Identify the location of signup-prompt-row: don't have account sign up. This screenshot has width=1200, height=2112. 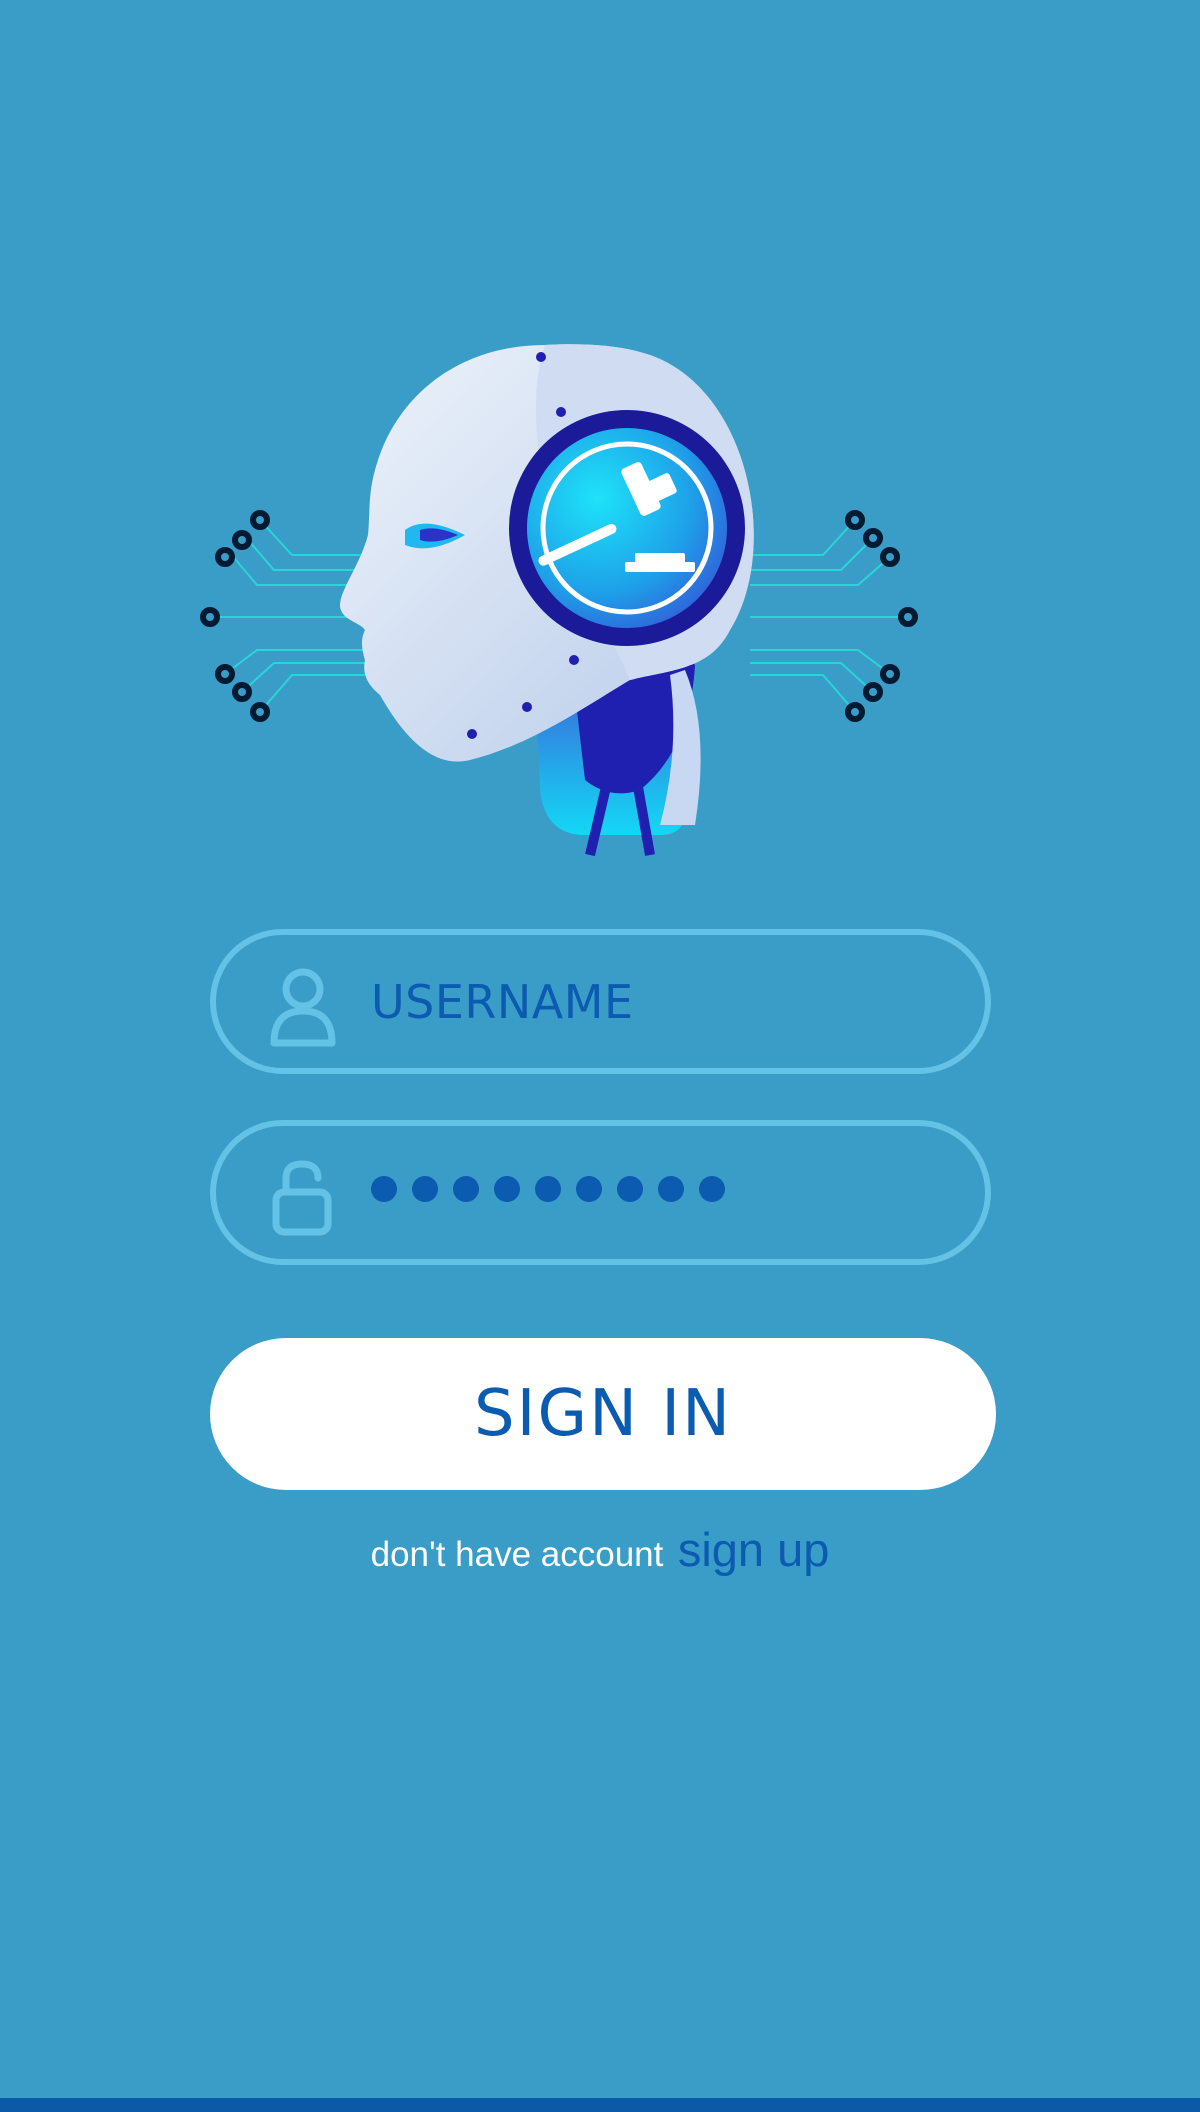
(600, 1549).